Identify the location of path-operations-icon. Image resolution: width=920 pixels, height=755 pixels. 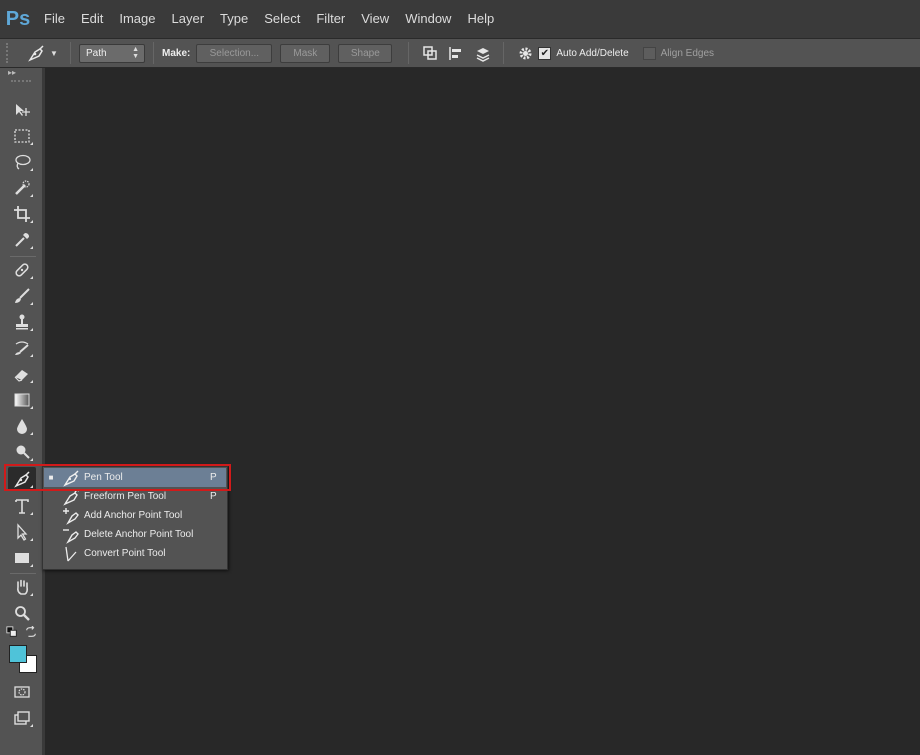
(430, 52).